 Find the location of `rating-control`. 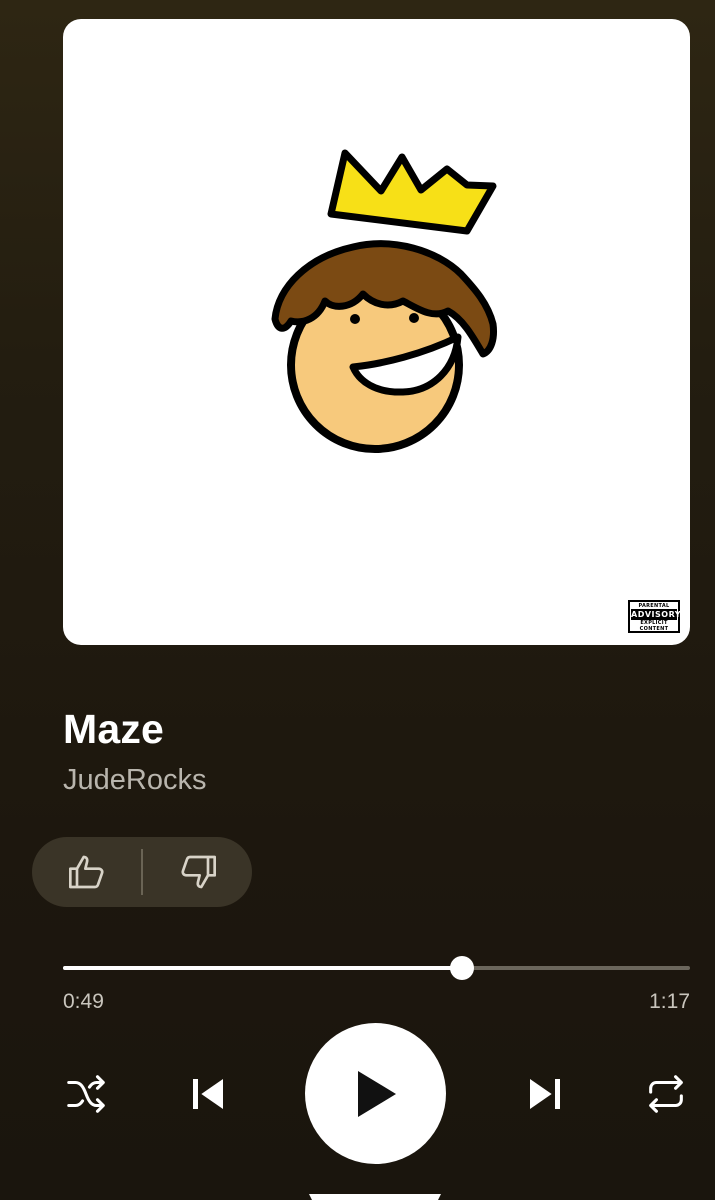

rating-control is located at coordinates (142, 872).